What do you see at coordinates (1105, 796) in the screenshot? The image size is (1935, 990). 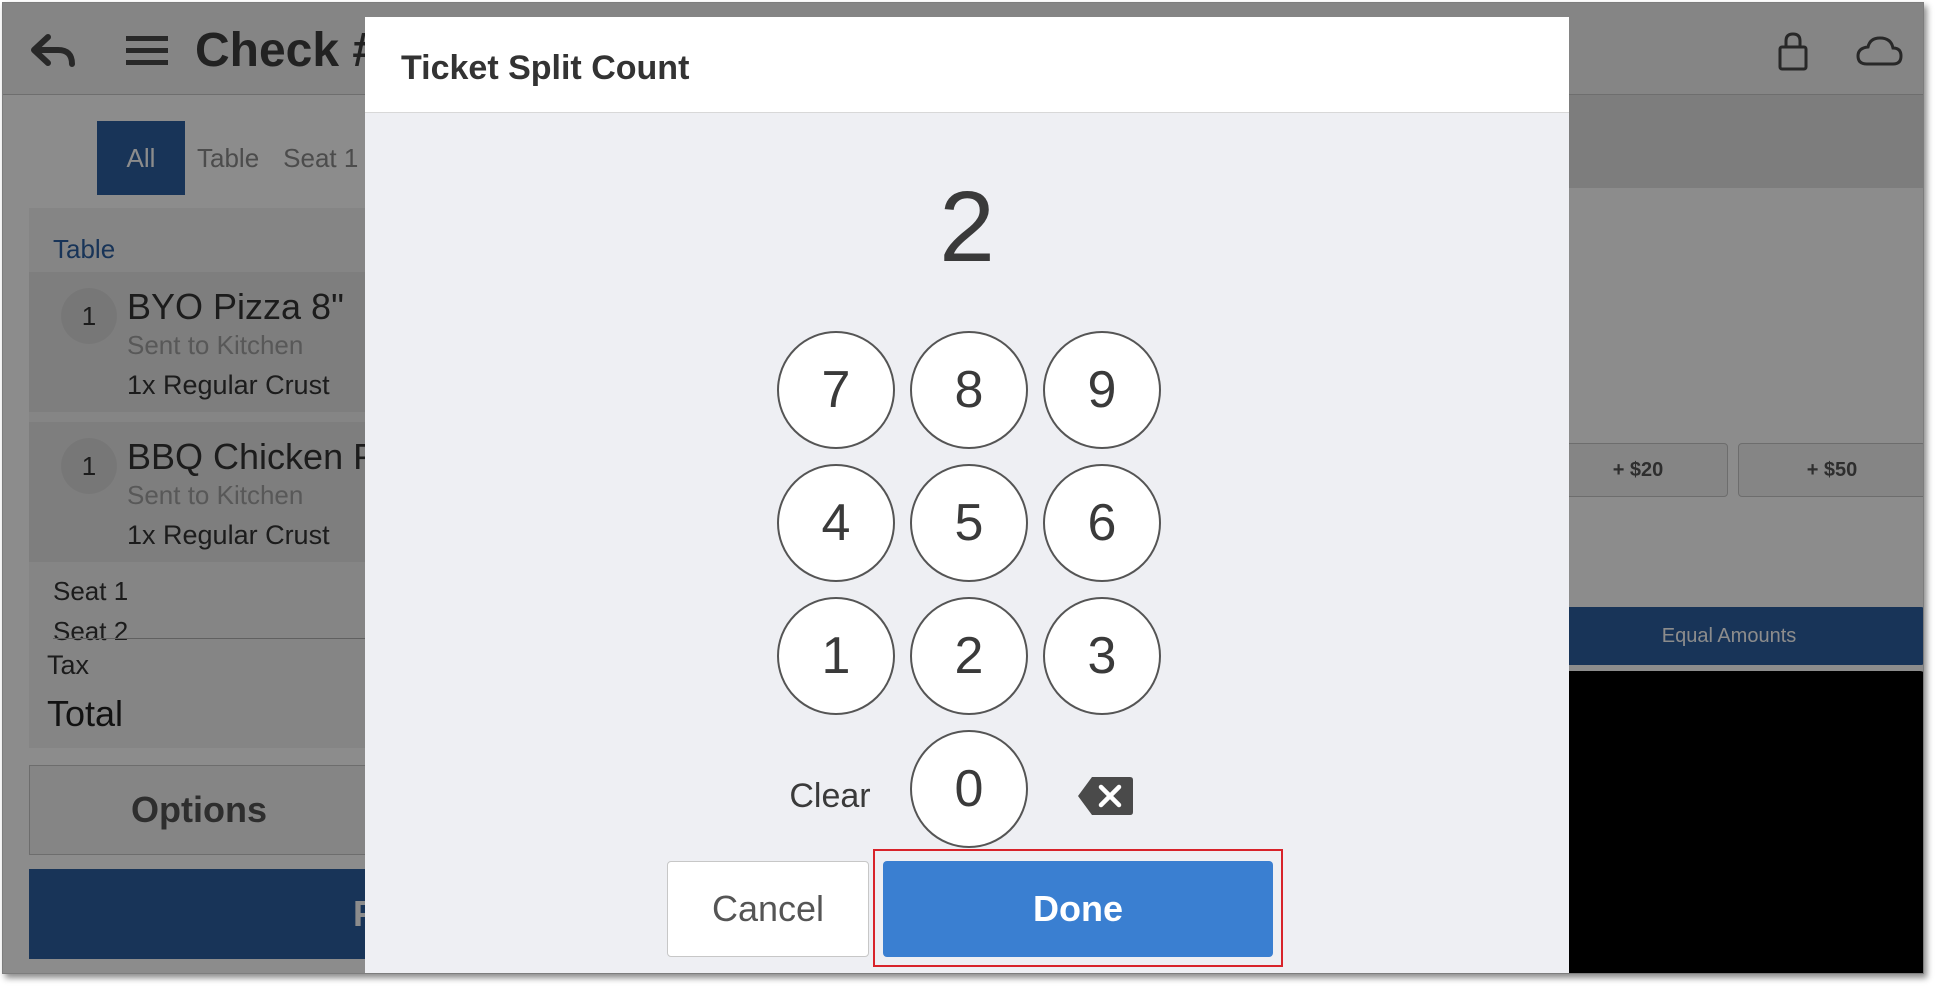 I see `backspace-icon` at bounding box center [1105, 796].